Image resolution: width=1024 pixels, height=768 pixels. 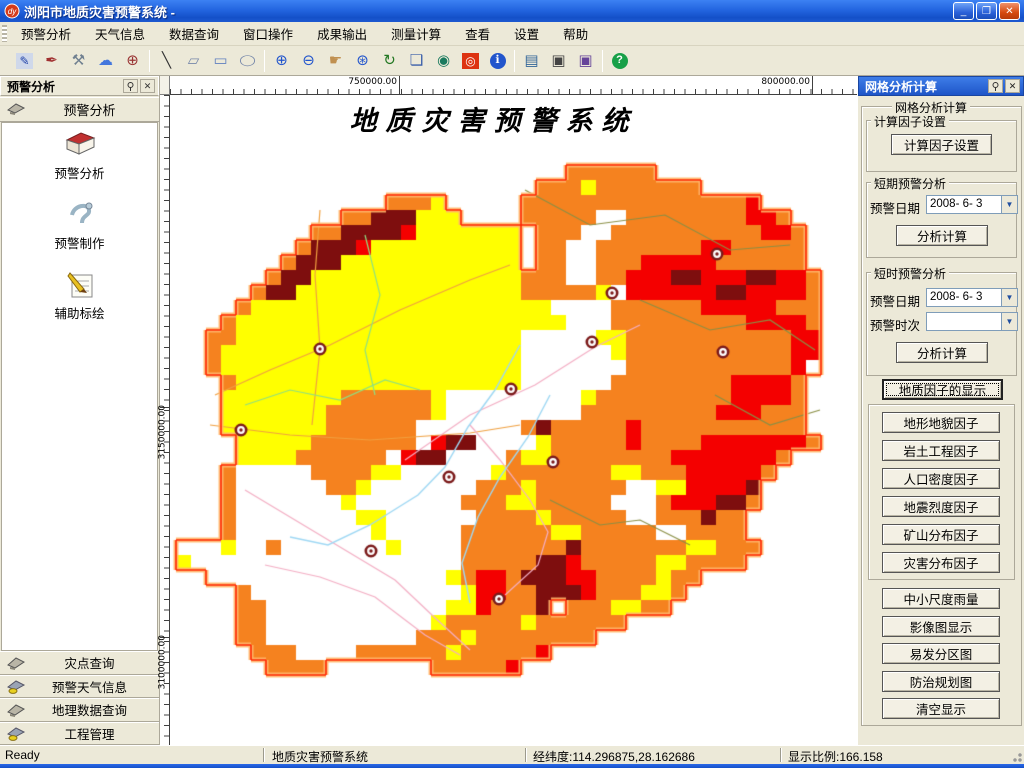 What do you see at coordinates (120, 33) in the screenshot?
I see `menu-item-2: 天气信息` at bounding box center [120, 33].